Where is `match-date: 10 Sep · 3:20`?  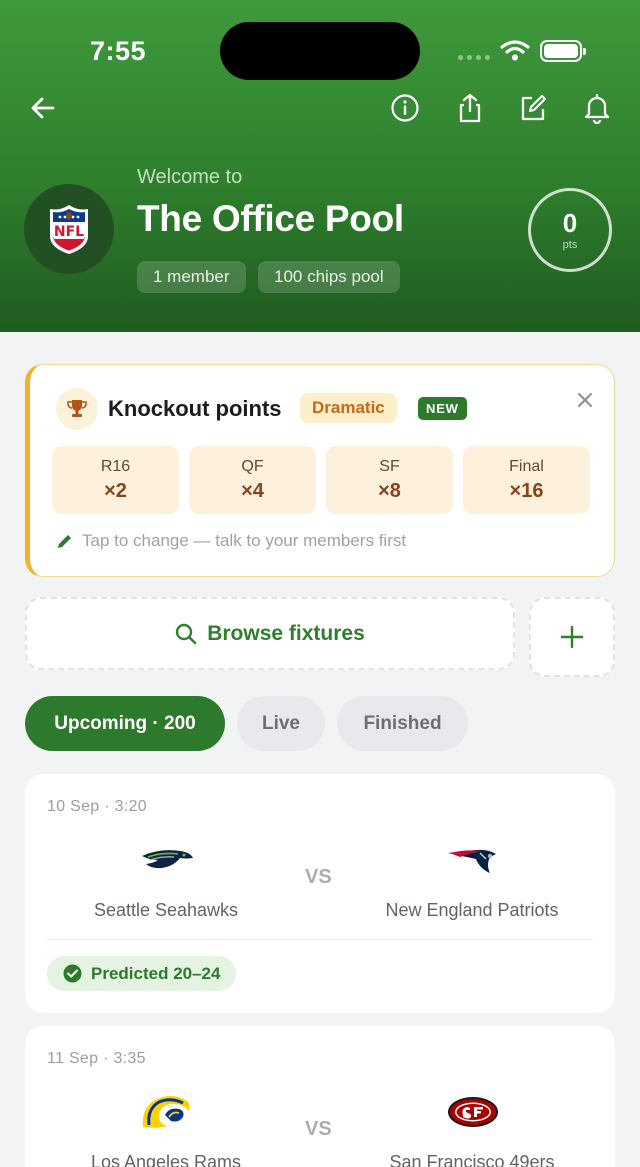 match-date: 10 Sep · 3:20 is located at coordinates (97, 806).